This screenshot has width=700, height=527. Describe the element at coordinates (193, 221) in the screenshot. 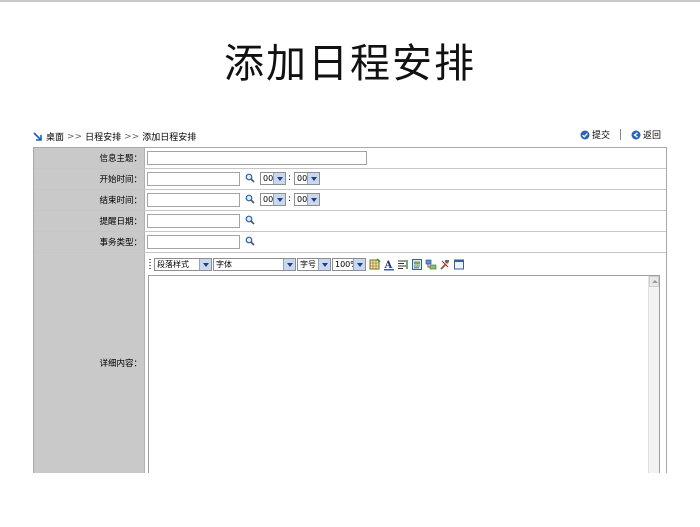

I see `remind-date-input` at that location.